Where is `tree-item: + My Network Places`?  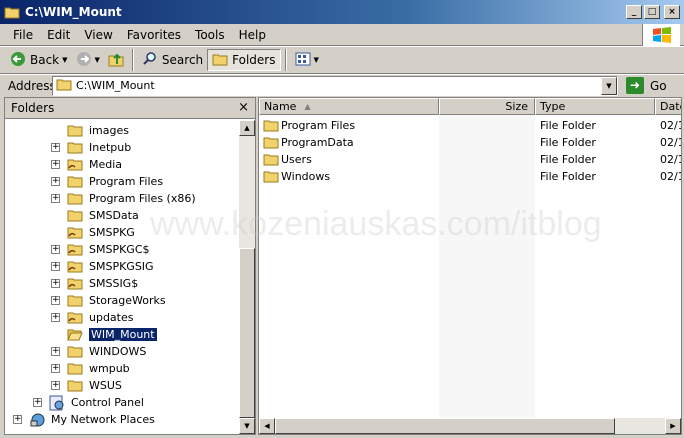 tree-item: + My Network Places is located at coordinates (122, 419).